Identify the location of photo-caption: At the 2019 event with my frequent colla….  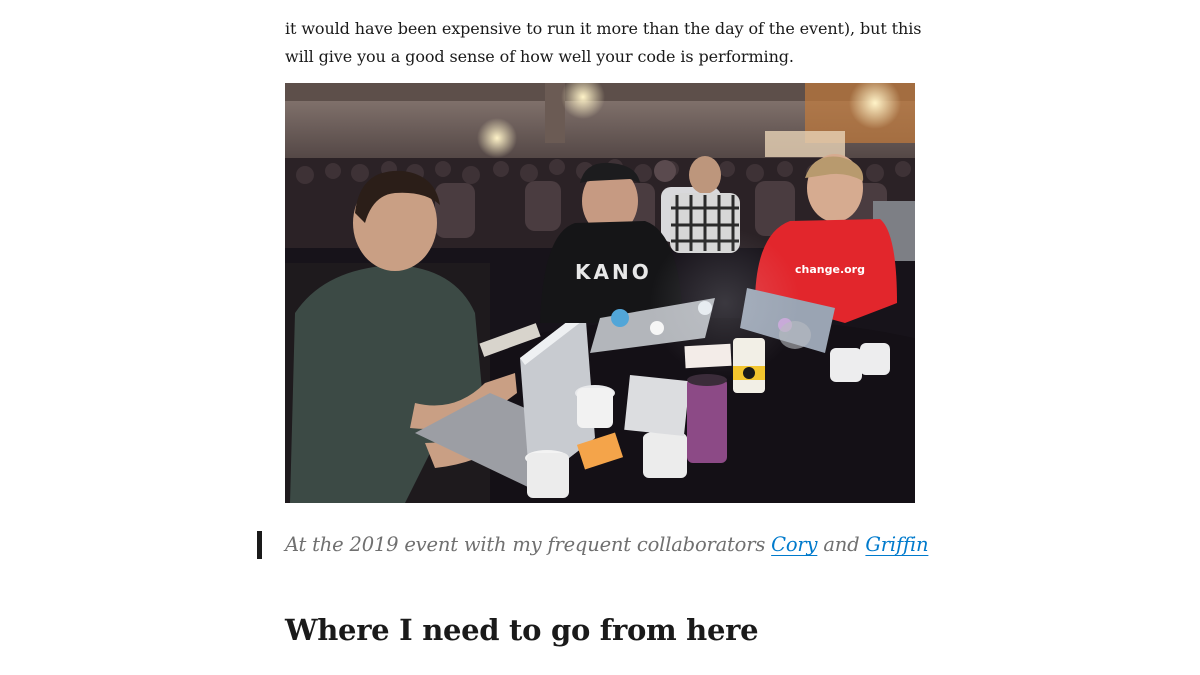
(607, 545).